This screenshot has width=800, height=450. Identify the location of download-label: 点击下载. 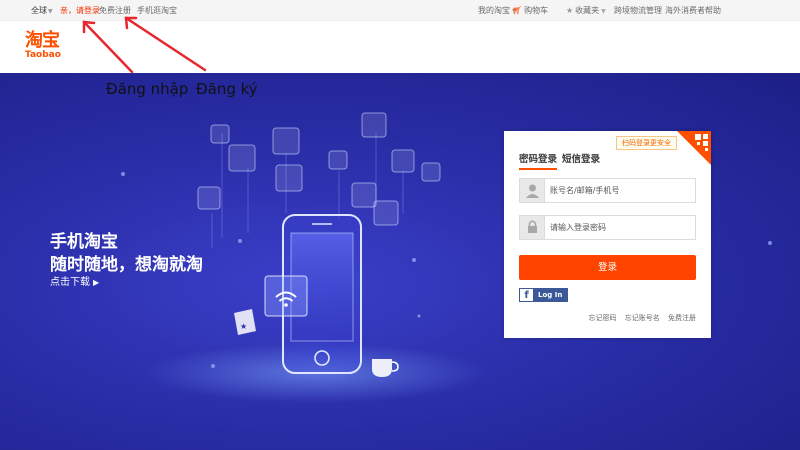
(70, 282).